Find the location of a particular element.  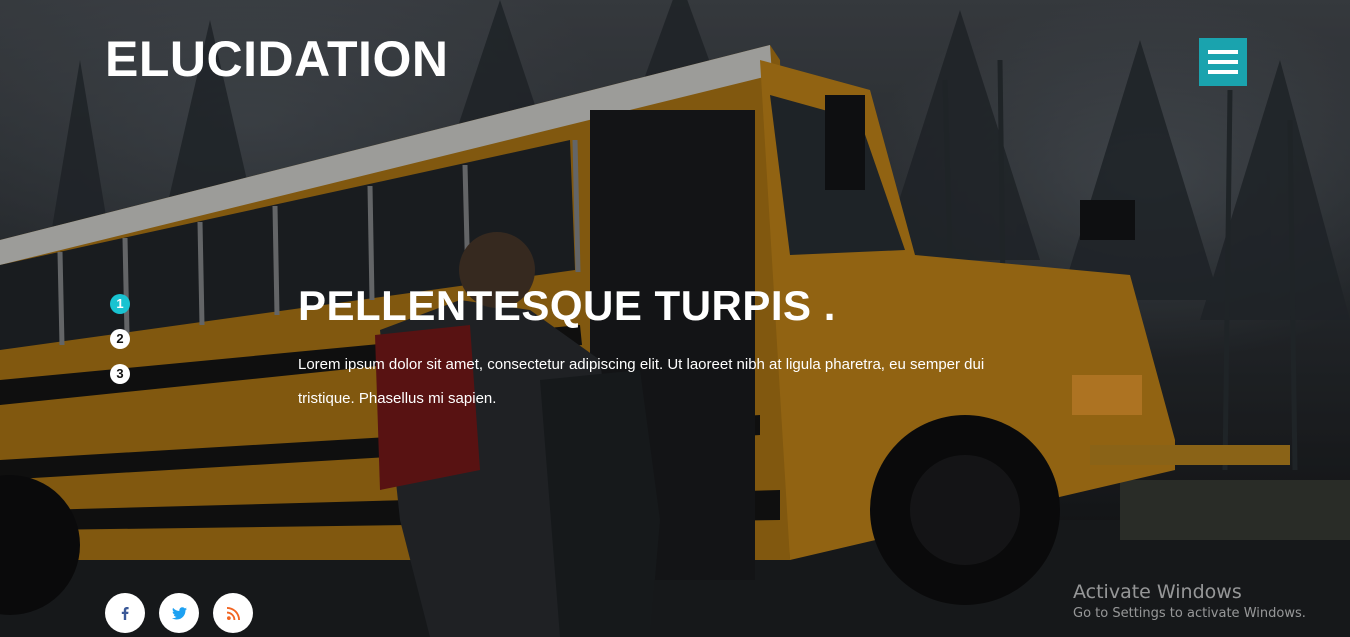

facebook-icon is located at coordinates (125, 613).